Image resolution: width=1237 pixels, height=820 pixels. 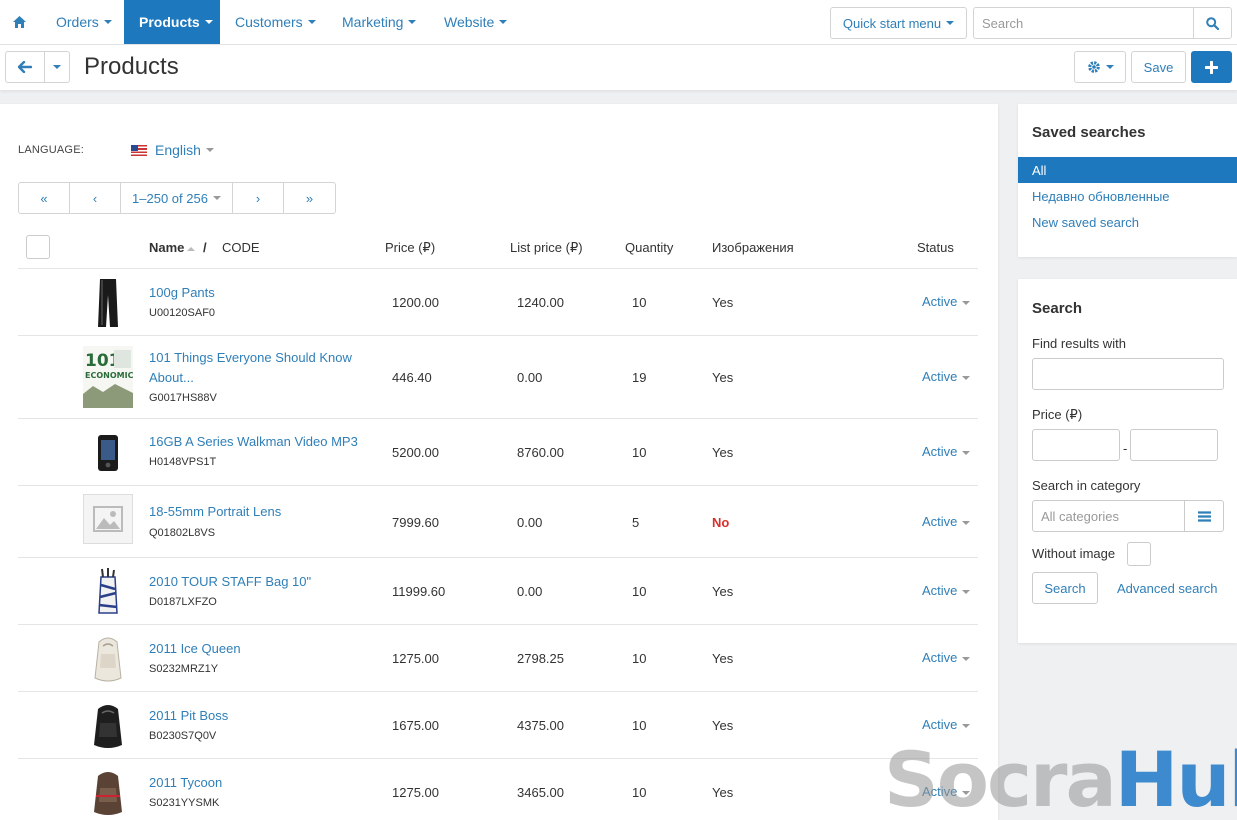 I want to click on nav-orders: Orders, so click(x=84, y=22).